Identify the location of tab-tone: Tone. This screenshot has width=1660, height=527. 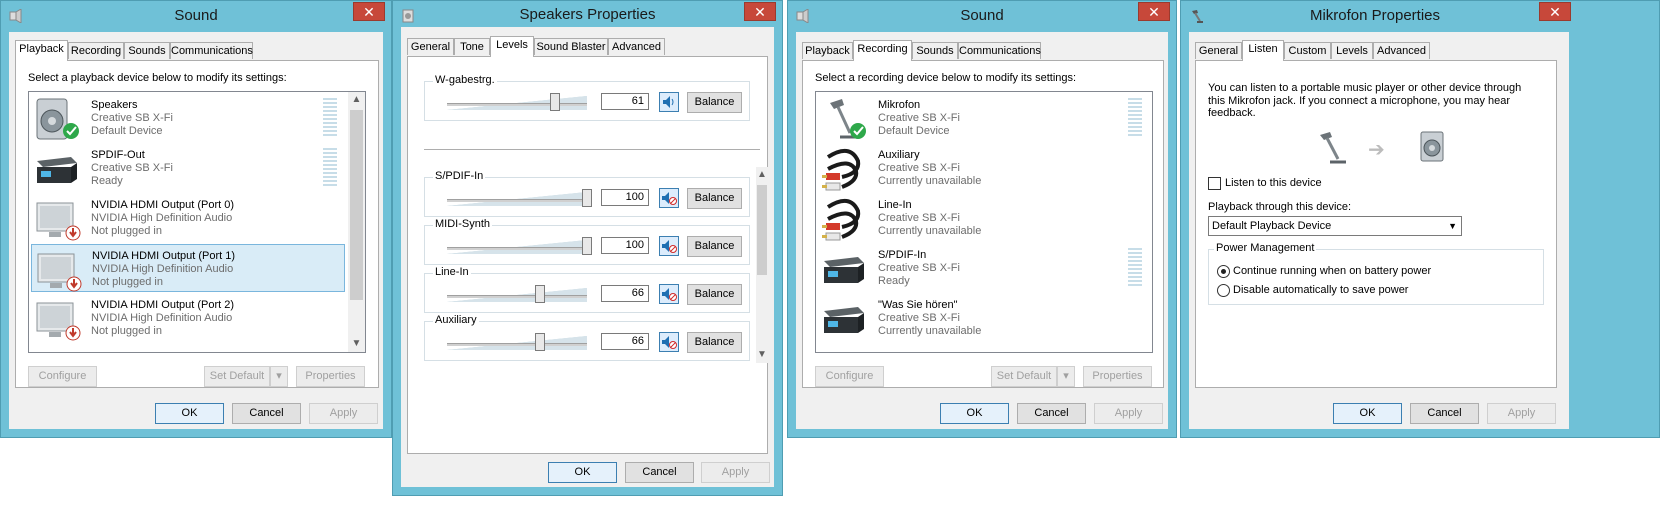
(472, 46).